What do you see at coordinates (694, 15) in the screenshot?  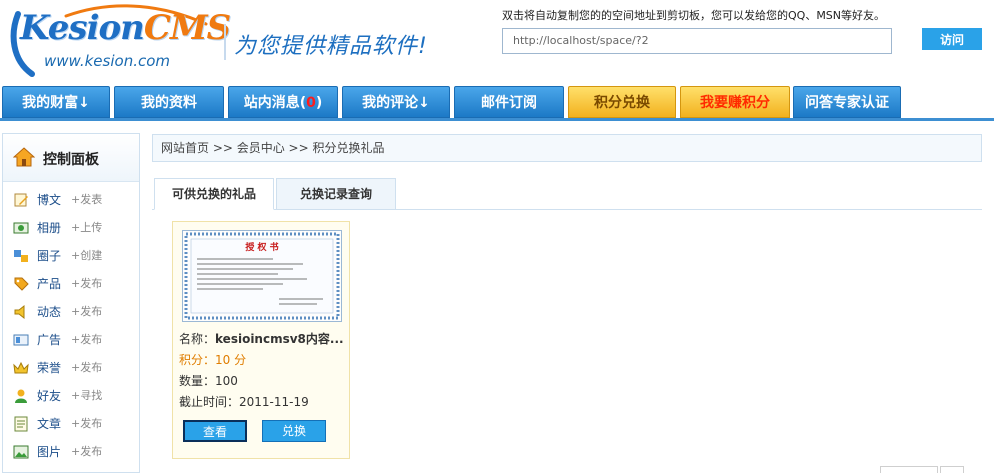 I see `copy-space-url-tip: 双击将自动复制您的的空间地址到剪切板，您可以发给您的QQ、MSN等好友。` at bounding box center [694, 15].